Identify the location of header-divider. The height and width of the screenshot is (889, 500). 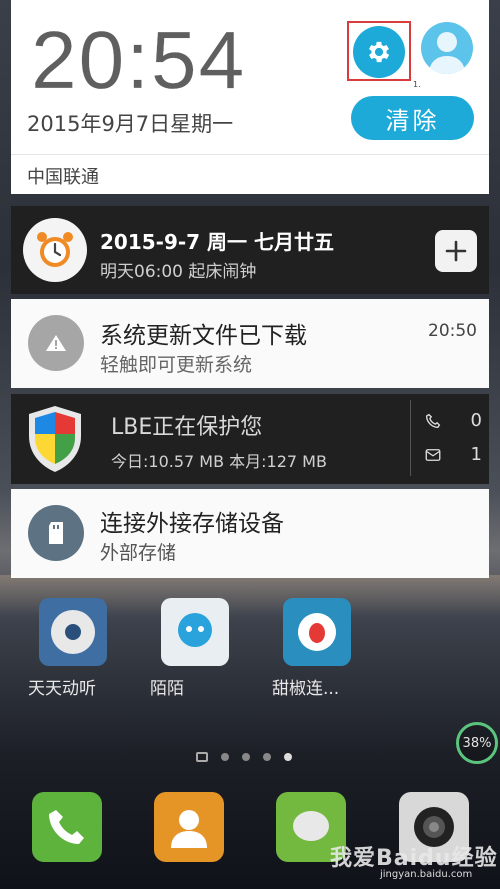
(250, 154).